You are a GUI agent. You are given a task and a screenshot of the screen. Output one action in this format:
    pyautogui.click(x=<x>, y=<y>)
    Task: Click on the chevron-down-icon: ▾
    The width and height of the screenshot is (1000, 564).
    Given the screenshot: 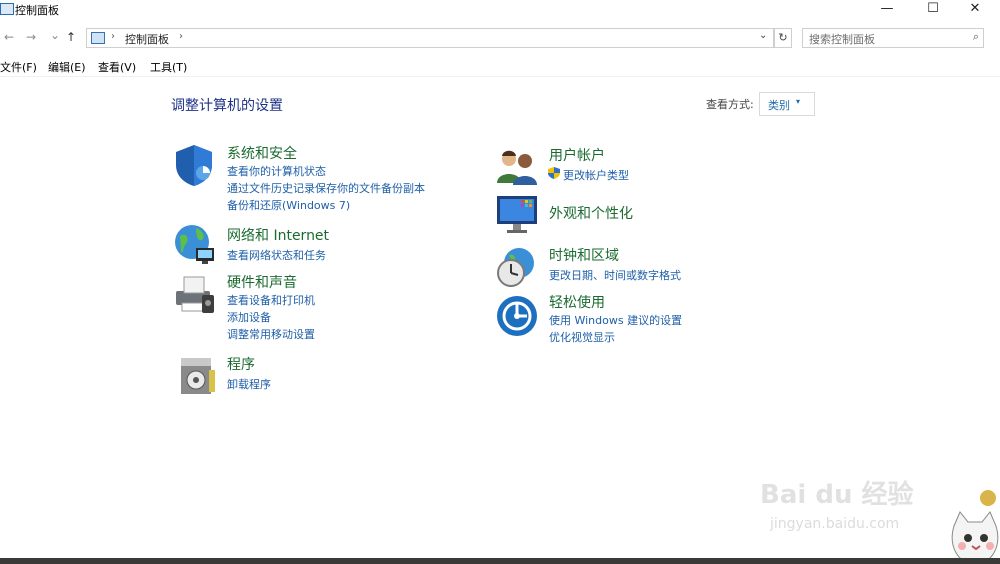 What is the action you would take?
    pyautogui.click(x=798, y=101)
    